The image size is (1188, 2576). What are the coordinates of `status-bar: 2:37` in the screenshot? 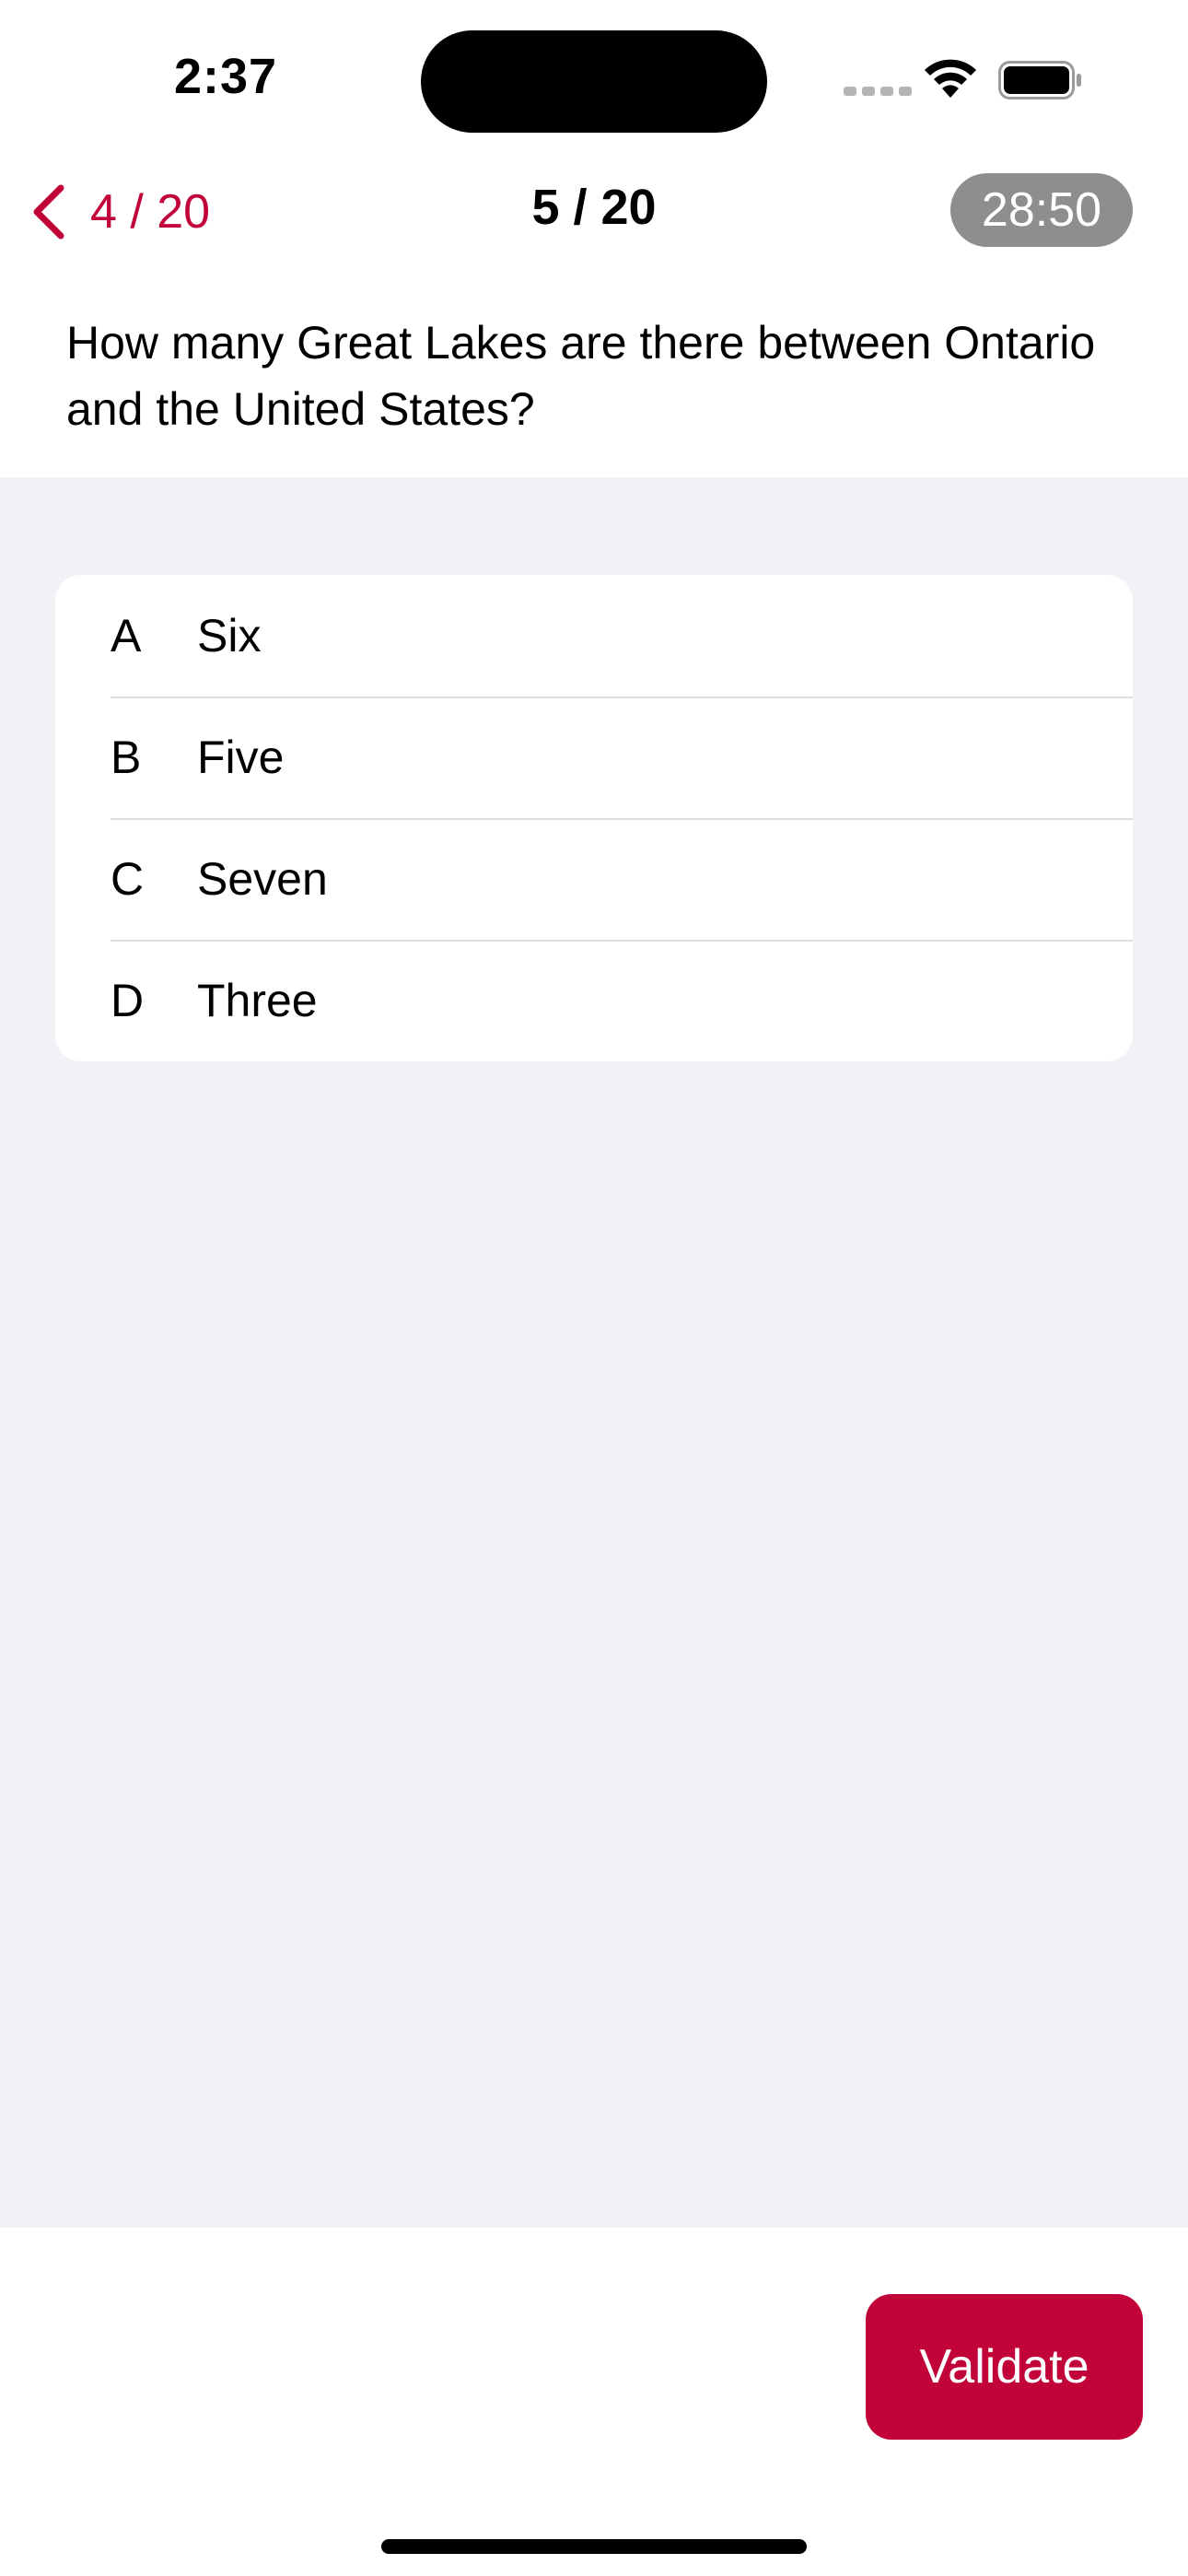 It's located at (594, 78).